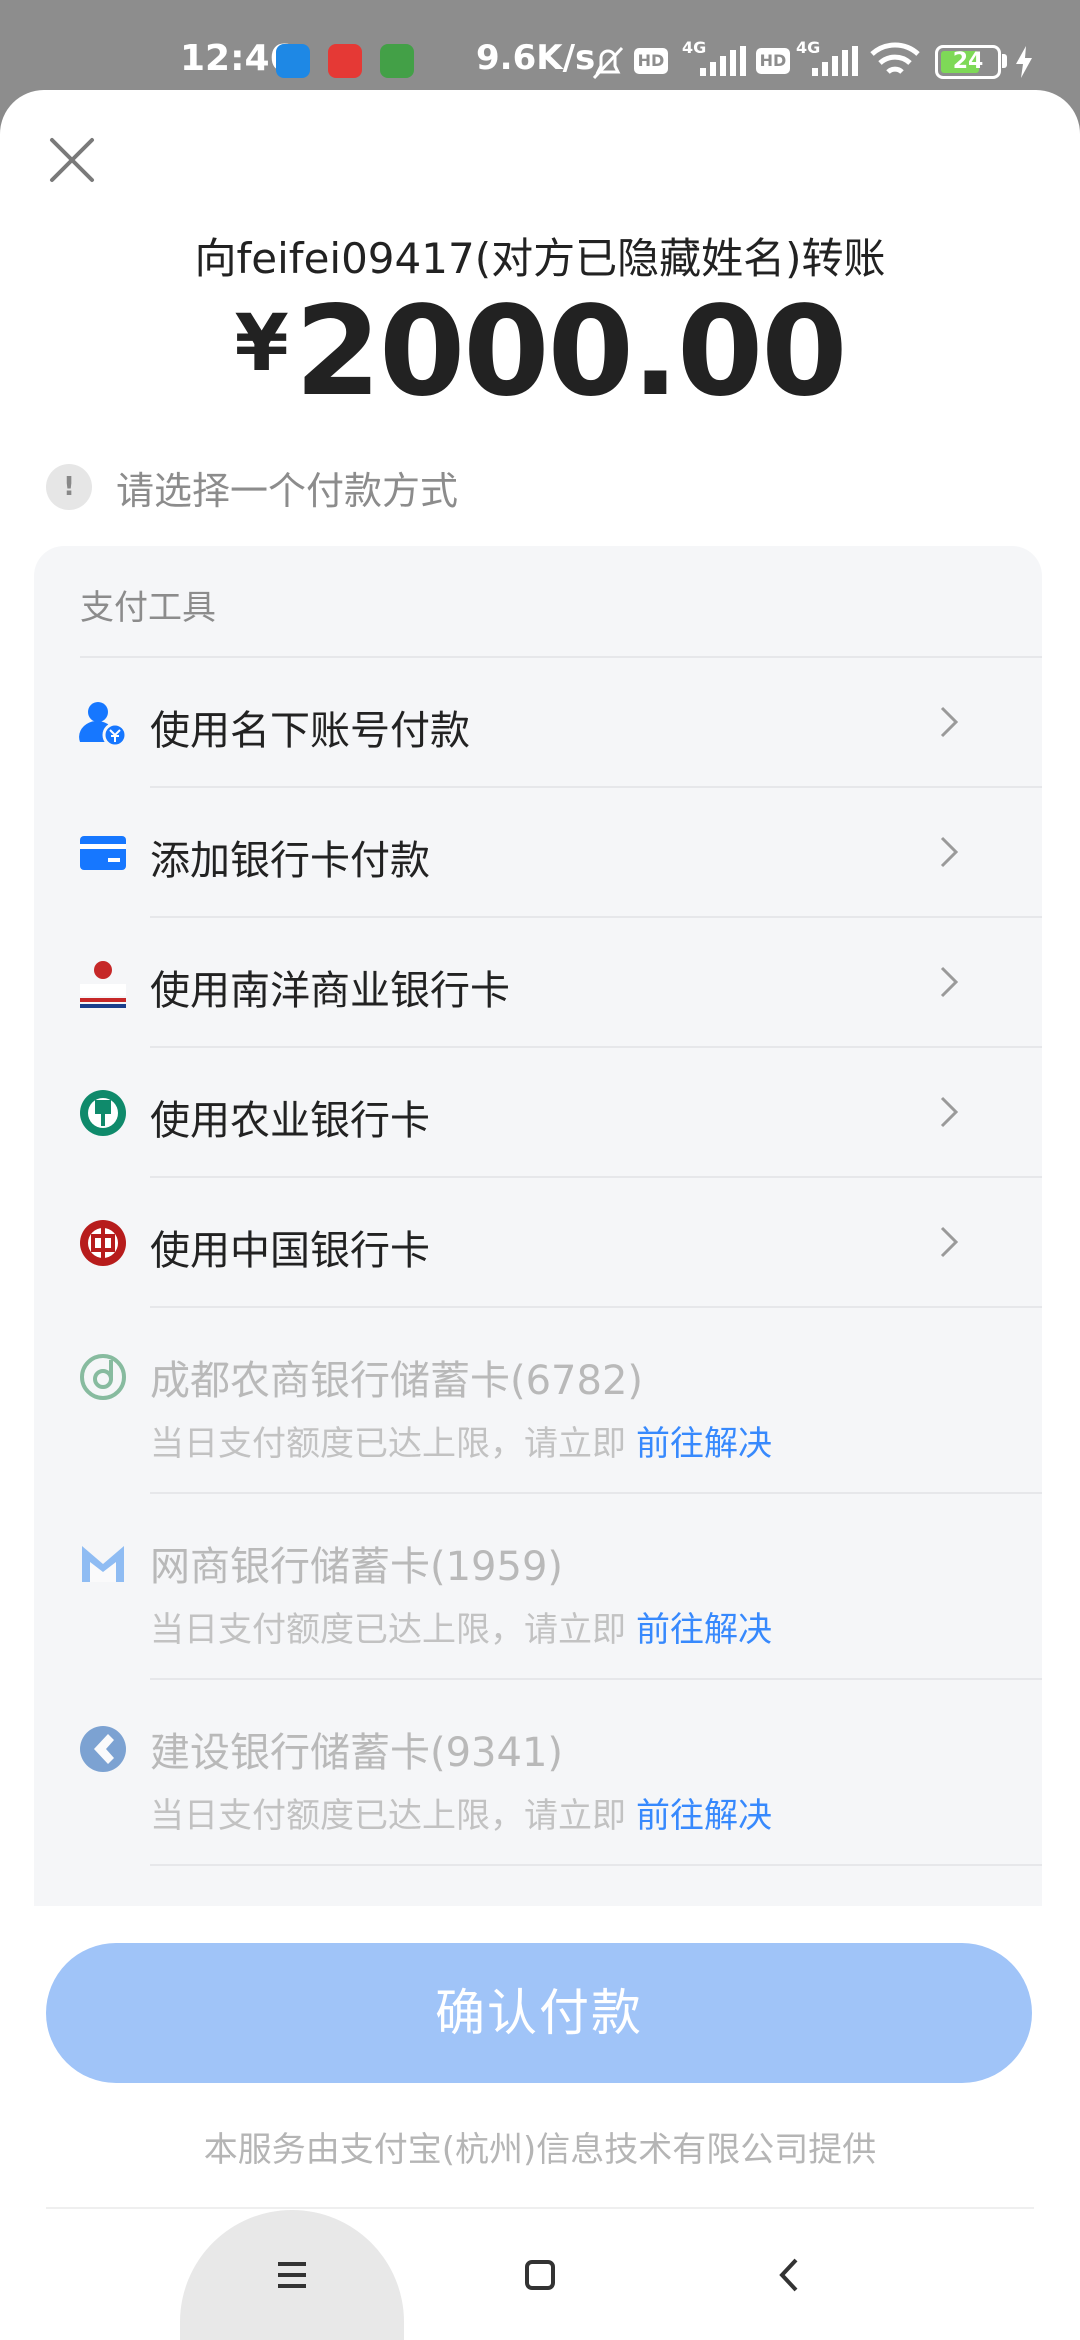 The image size is (1080, 2340). I want to click on option-label: 使用中国银行卡, so click(290, 1251).